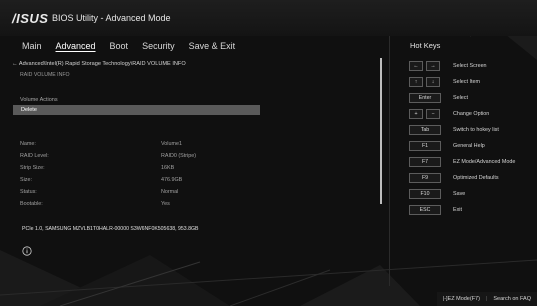  I want to click on info-key: Status:, so click(28, 192).